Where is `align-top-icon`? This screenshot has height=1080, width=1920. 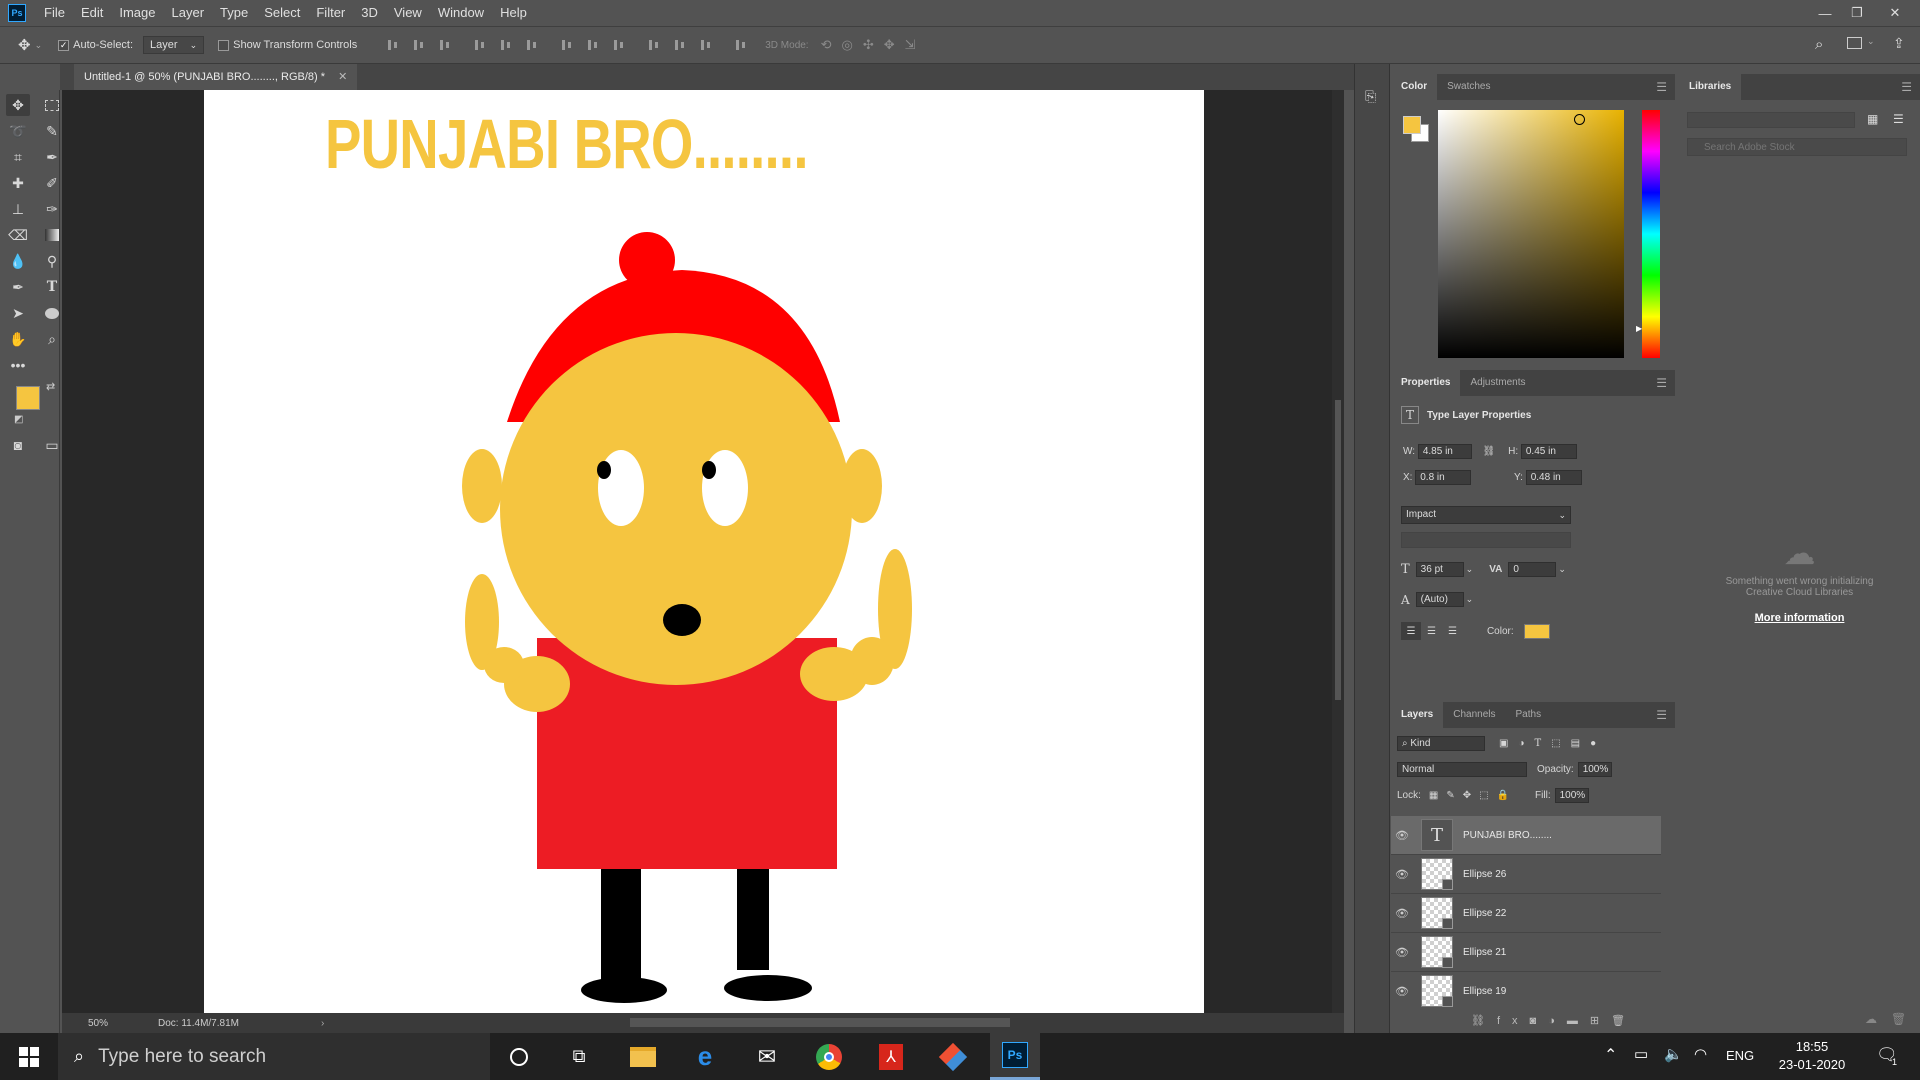 align-top-icon is located at coordinates (394, 45).